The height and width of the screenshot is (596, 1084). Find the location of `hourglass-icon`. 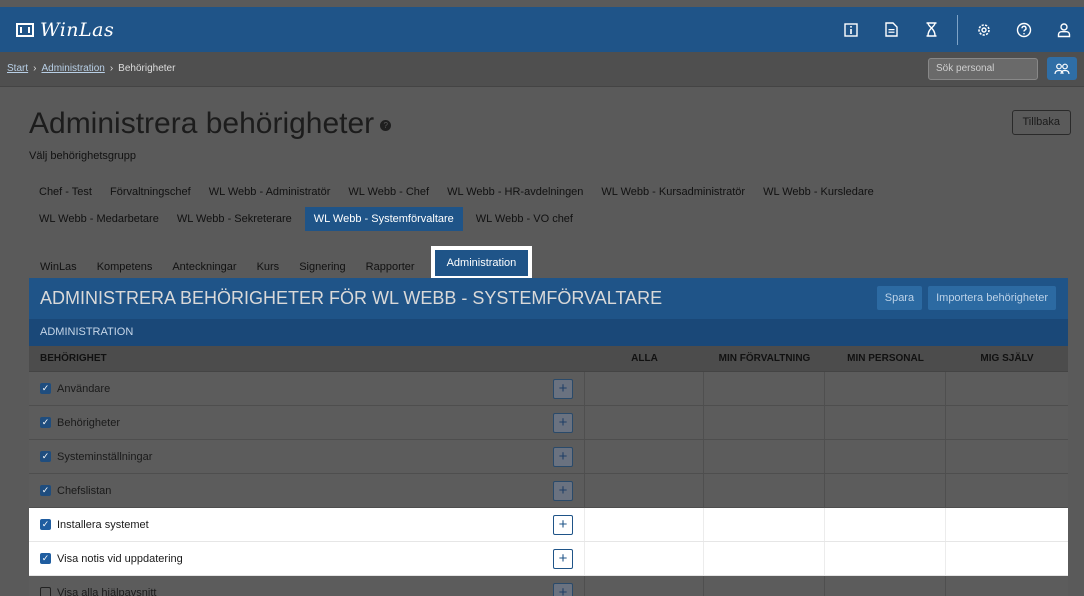

hourglass-icon is located at coordinates (931, 30).